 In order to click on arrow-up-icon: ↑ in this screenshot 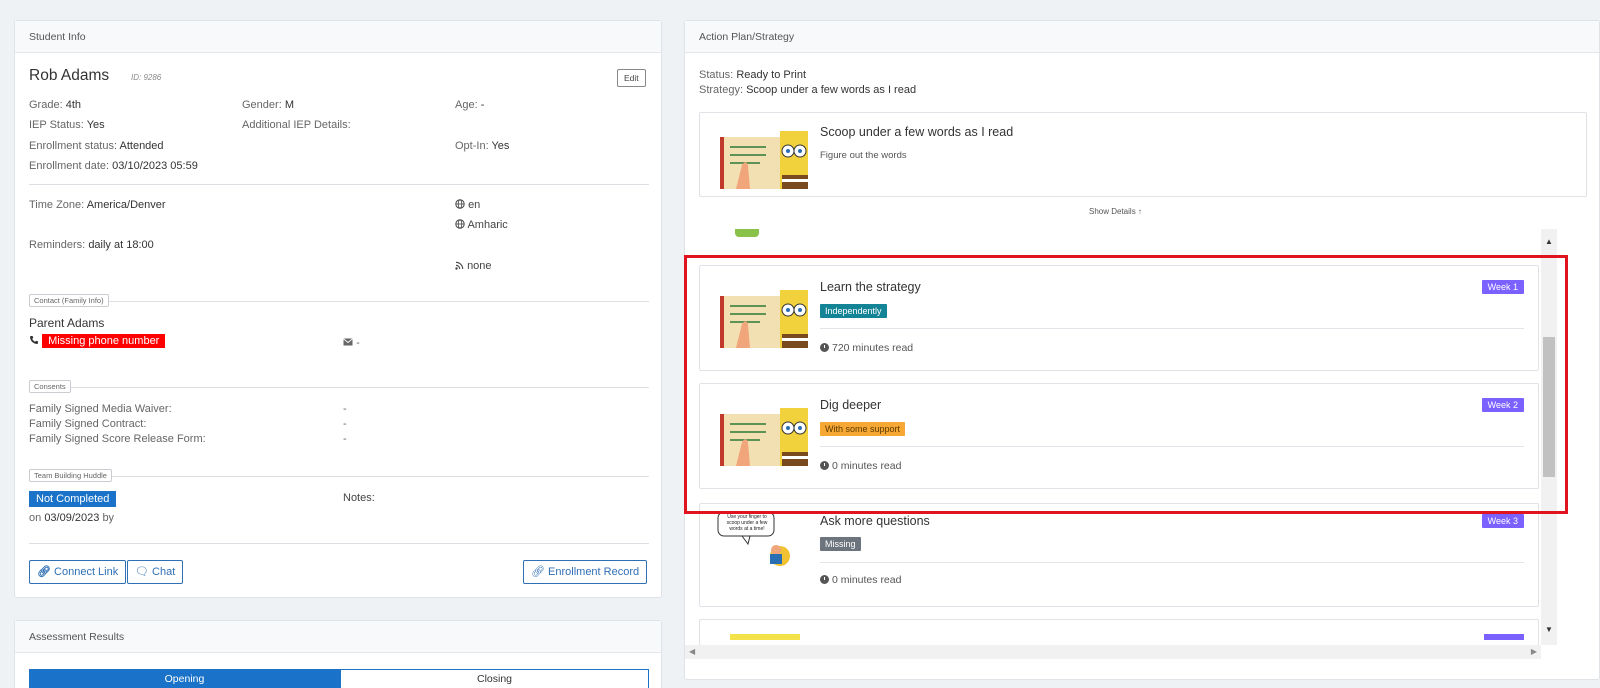, I will do `click(1139, 211)`.